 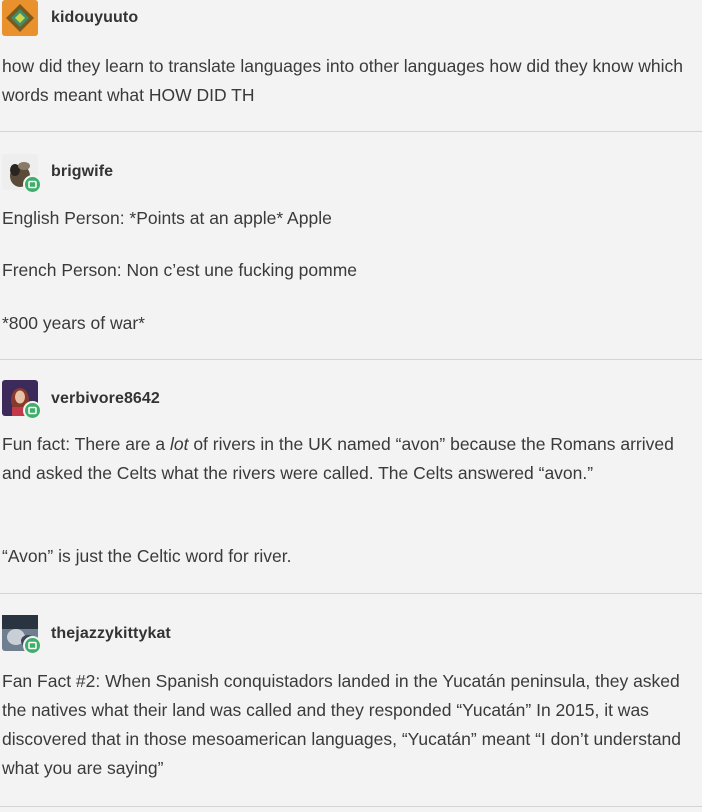 What do you see at coordinates (22, 174) in the screenshot?
I see `brigwife-avatar-icon` at bounding box center [22, 174].